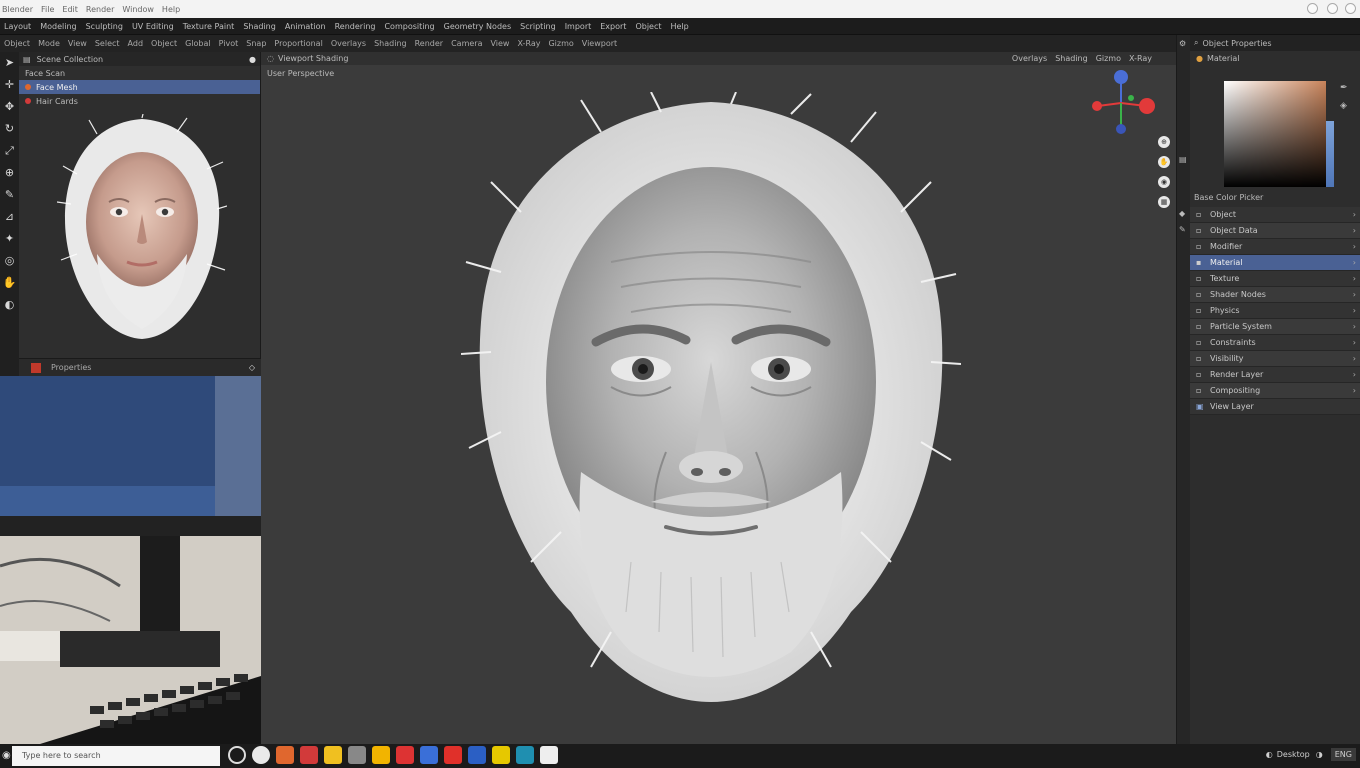  Describe the element at coordinates (10, 195) in the screenshot. I see `annotate-tool-icon: ✎` at that location.